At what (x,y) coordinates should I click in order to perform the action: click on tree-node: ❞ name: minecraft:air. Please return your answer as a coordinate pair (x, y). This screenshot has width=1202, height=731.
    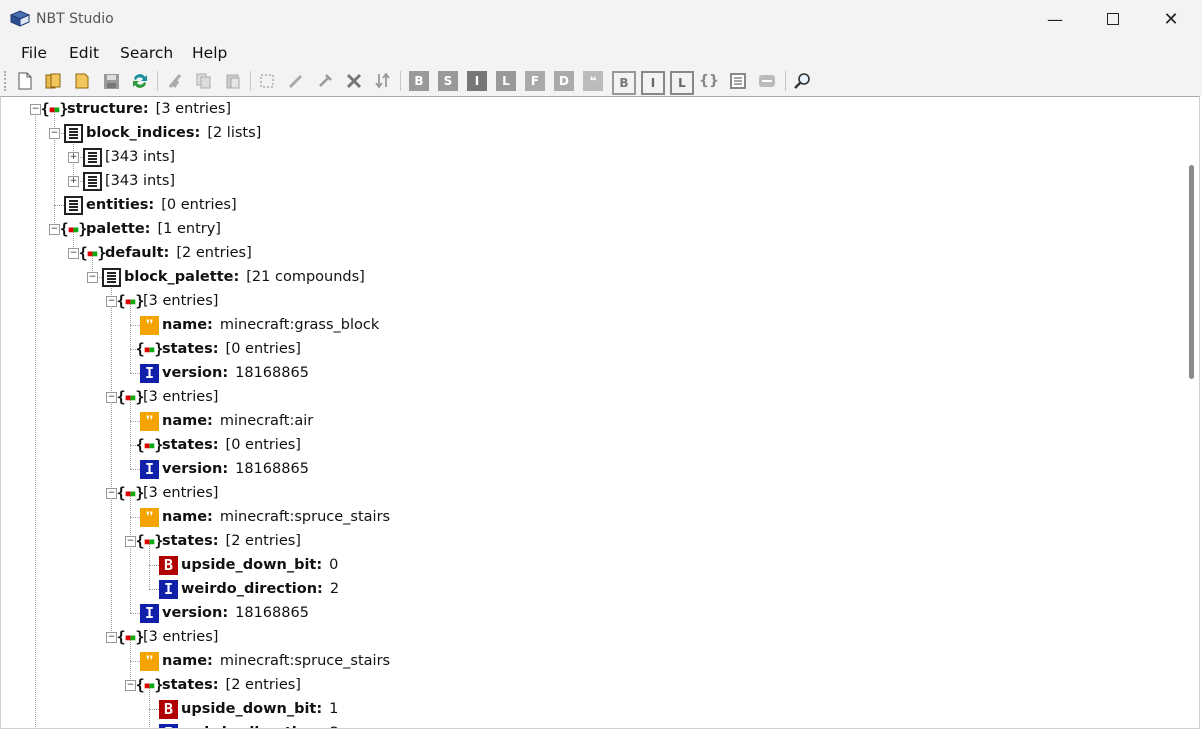
    Looking at the image, I should click on (226, 421).